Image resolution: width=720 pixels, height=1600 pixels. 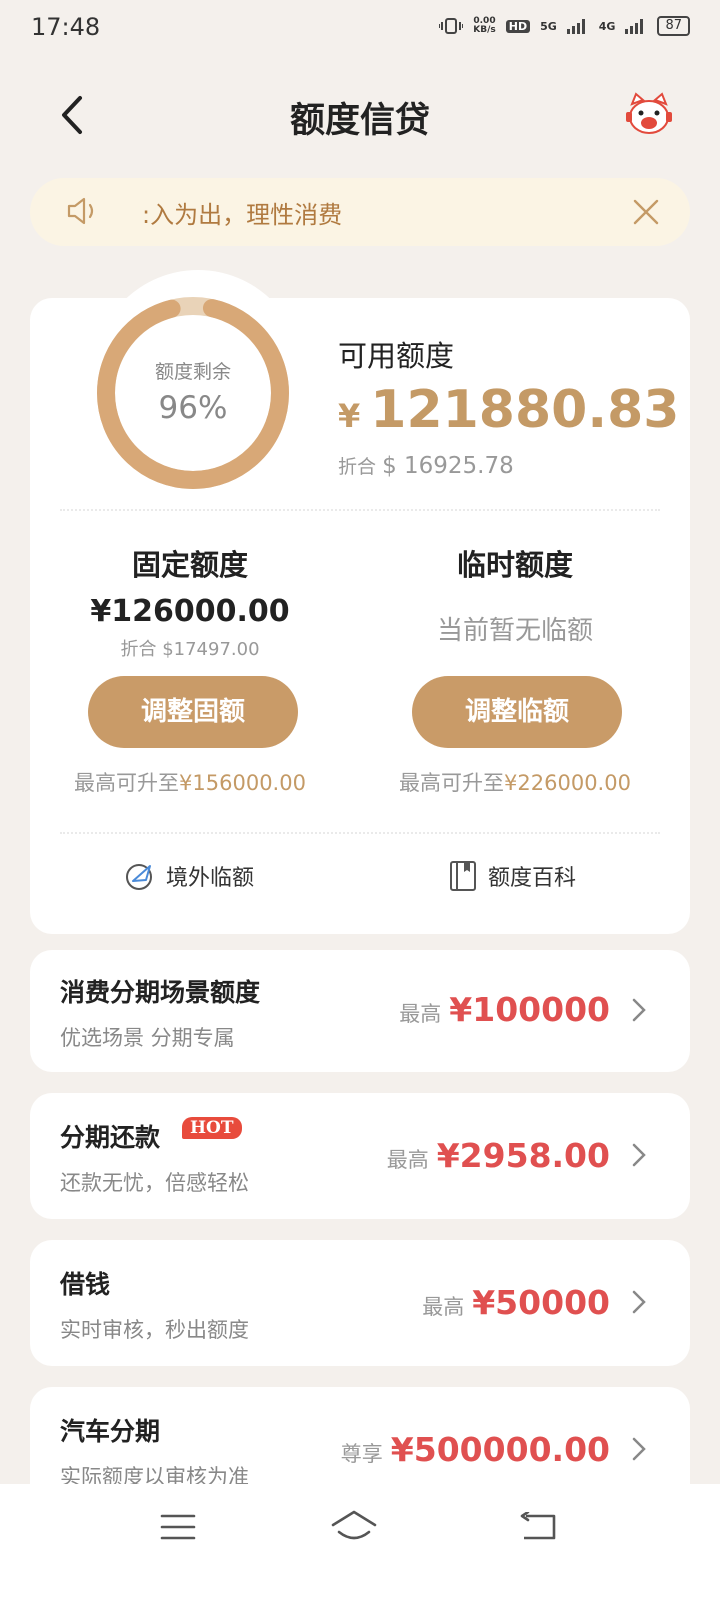 I want to click on fixed-credit-amount: ¥126000.00, so click(x=190, y=611).